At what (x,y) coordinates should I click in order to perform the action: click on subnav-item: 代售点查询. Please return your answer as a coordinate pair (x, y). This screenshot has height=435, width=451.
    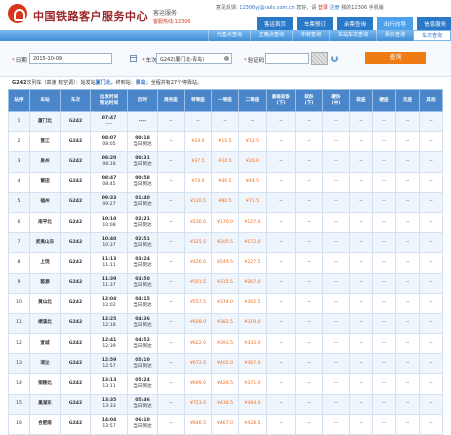
    Looking at the image, I should click on (228, 35).